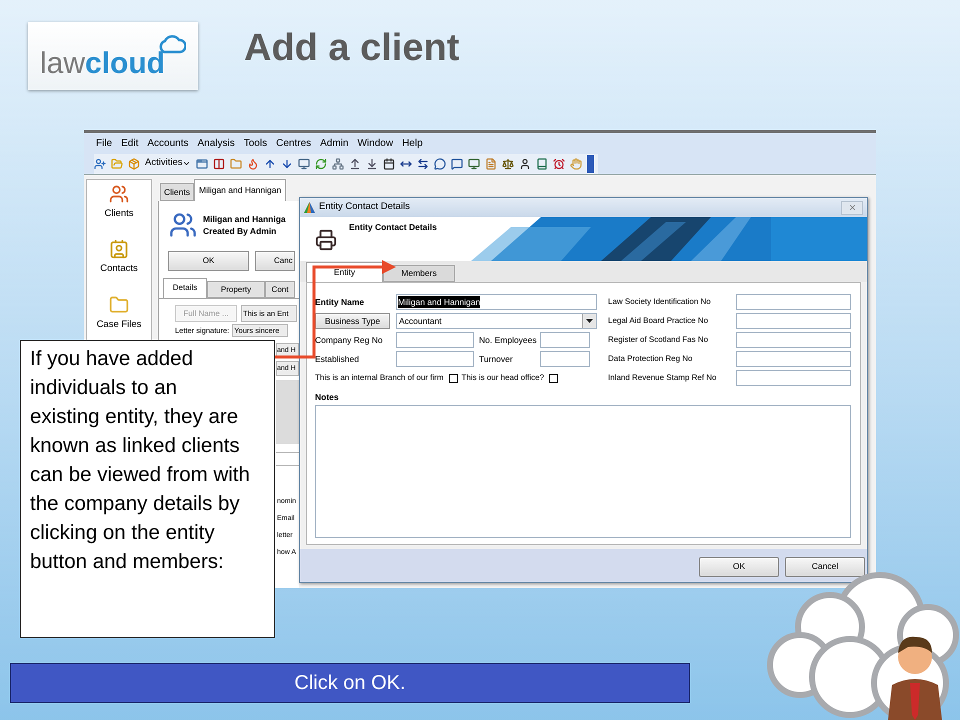  What do you see at coordinates (287, 164) in the screenshot?
I see `down-arrow-icon` at bounding box center [287, 164].